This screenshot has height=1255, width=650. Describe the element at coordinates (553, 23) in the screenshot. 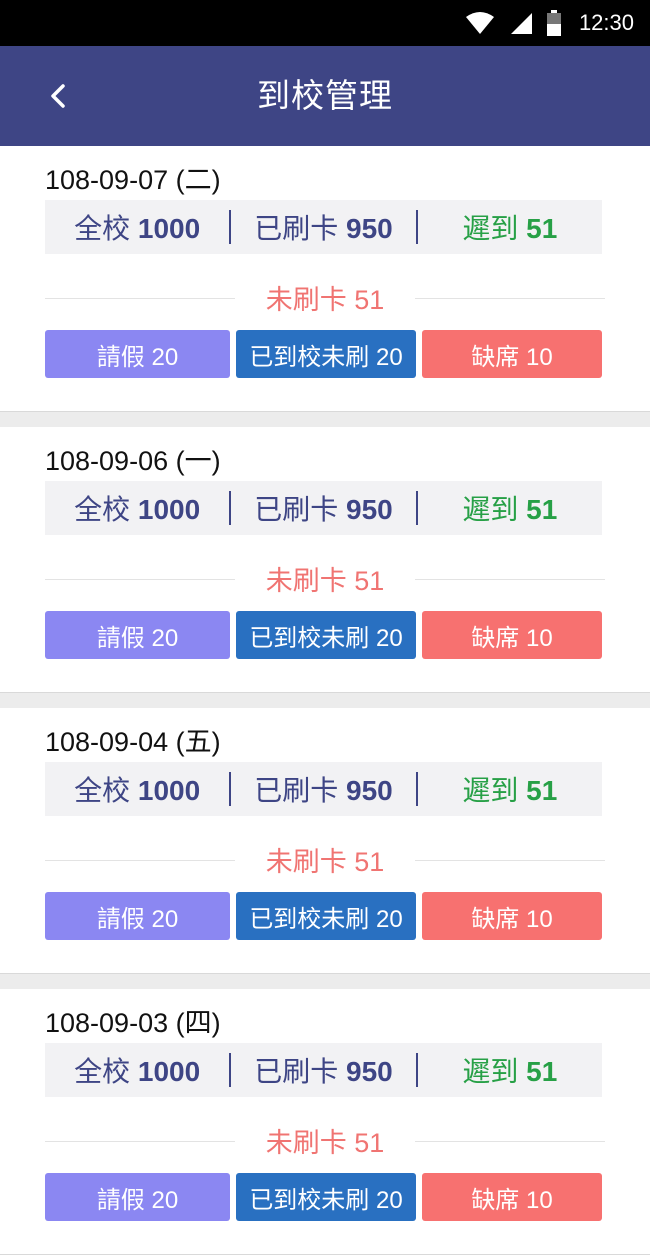

I see `battery-icon` at that location.